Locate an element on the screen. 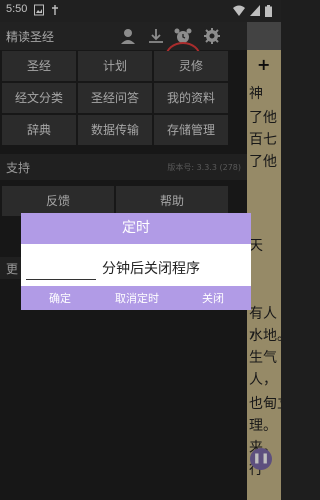 The image size is (320, 500). close-button: 关闭 is located at coordinates (213, 298).